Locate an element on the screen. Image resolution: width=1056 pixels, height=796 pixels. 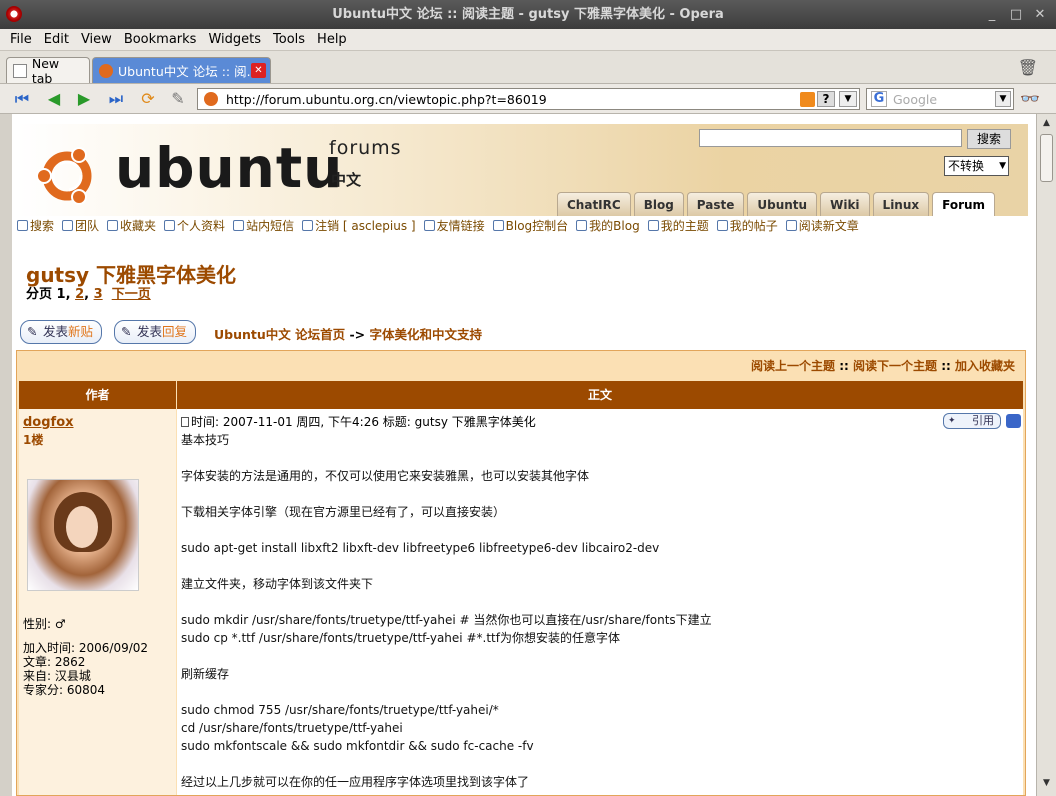
post-line: 刷新缓存 is located at coordinates (205, 674).